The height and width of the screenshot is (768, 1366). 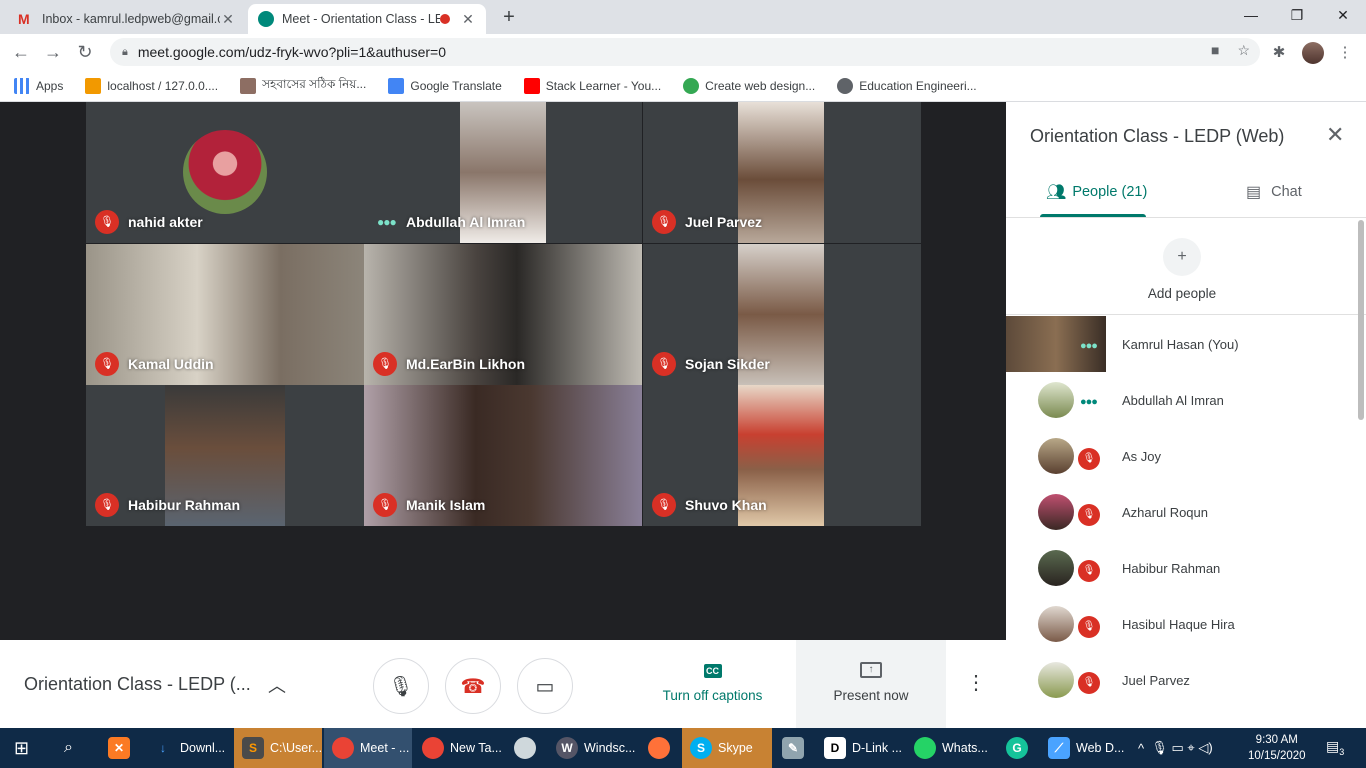 I want to click on person-name: Kamrul Hasan (You), so click(x=1180, y=344).